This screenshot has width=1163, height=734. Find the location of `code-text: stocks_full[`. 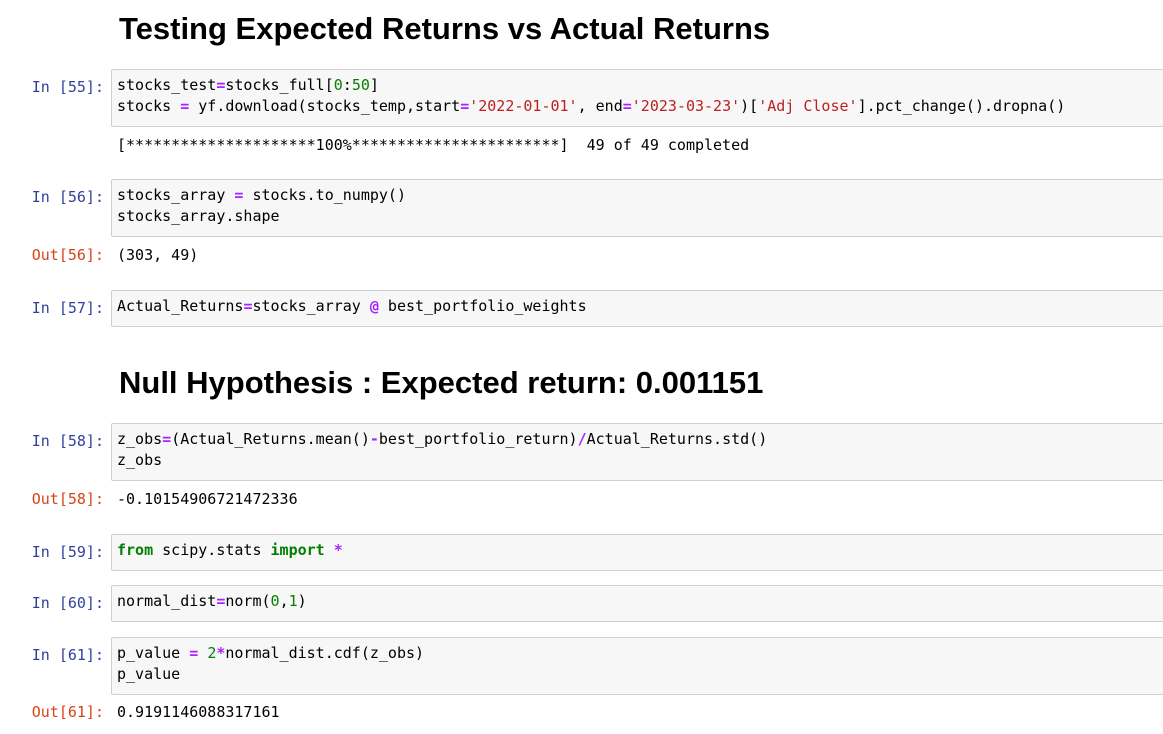

code-text: stocks_full[ is located at coordinates (279, 85).